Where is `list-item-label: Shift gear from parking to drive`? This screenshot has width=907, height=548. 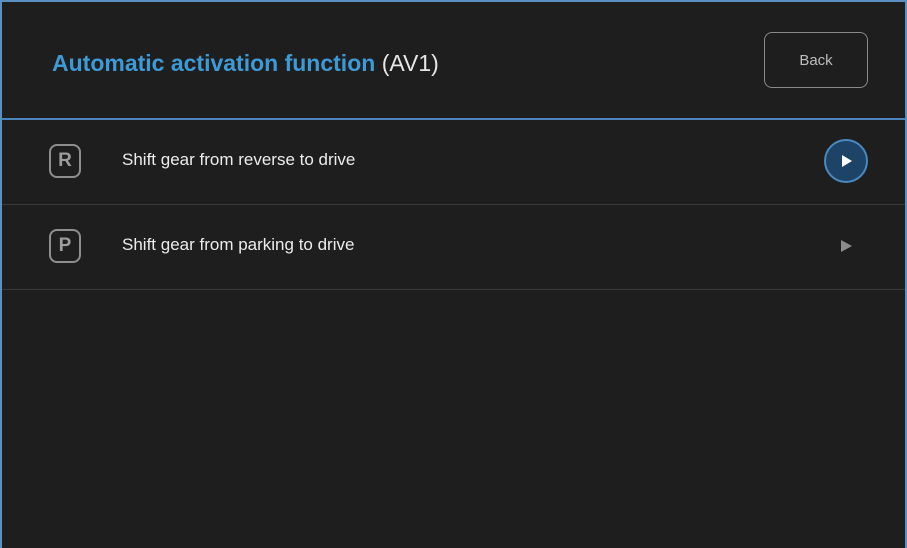 list-item-label: Shift gear from parking to drive is located at coordinates (238, 244).